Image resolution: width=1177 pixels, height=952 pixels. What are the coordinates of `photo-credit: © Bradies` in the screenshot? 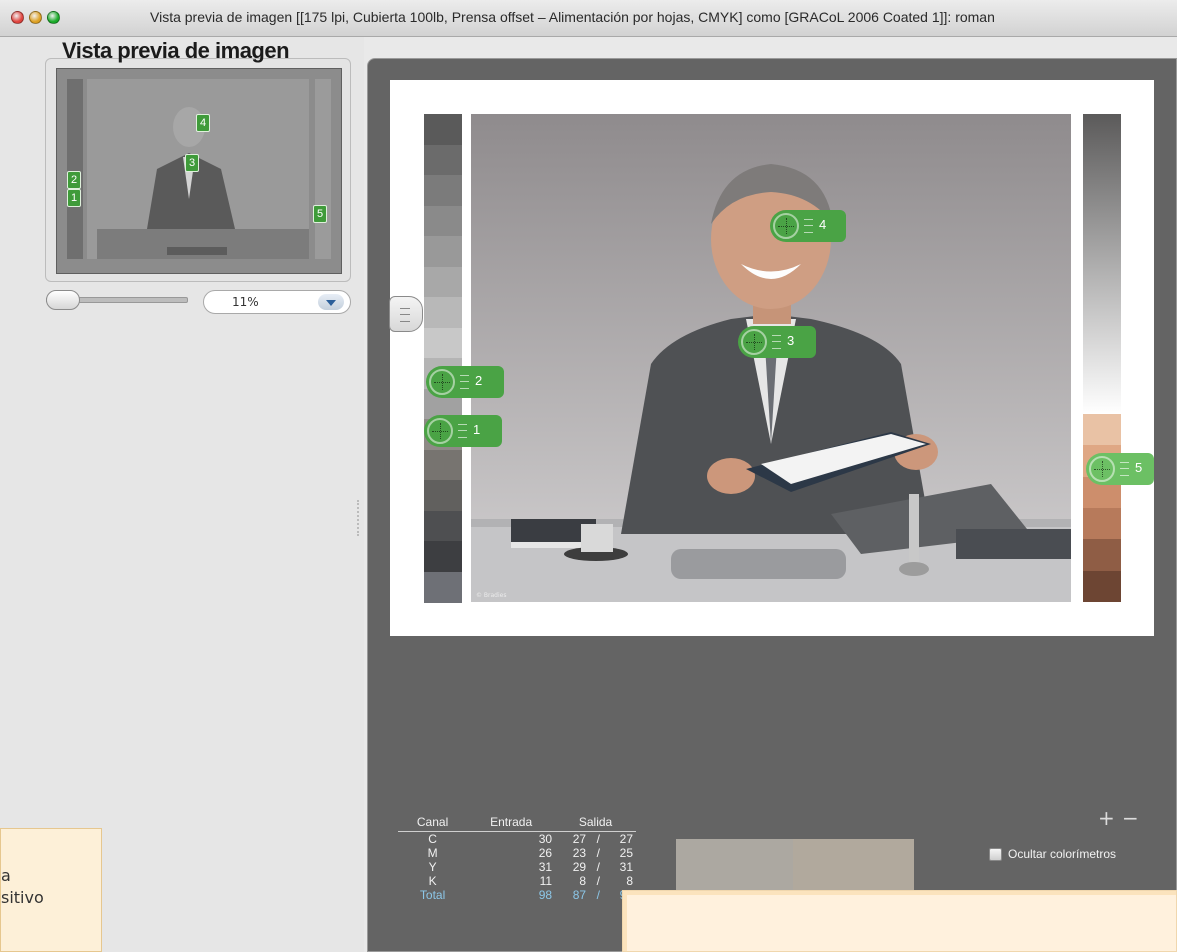 It's located at (491, 595).